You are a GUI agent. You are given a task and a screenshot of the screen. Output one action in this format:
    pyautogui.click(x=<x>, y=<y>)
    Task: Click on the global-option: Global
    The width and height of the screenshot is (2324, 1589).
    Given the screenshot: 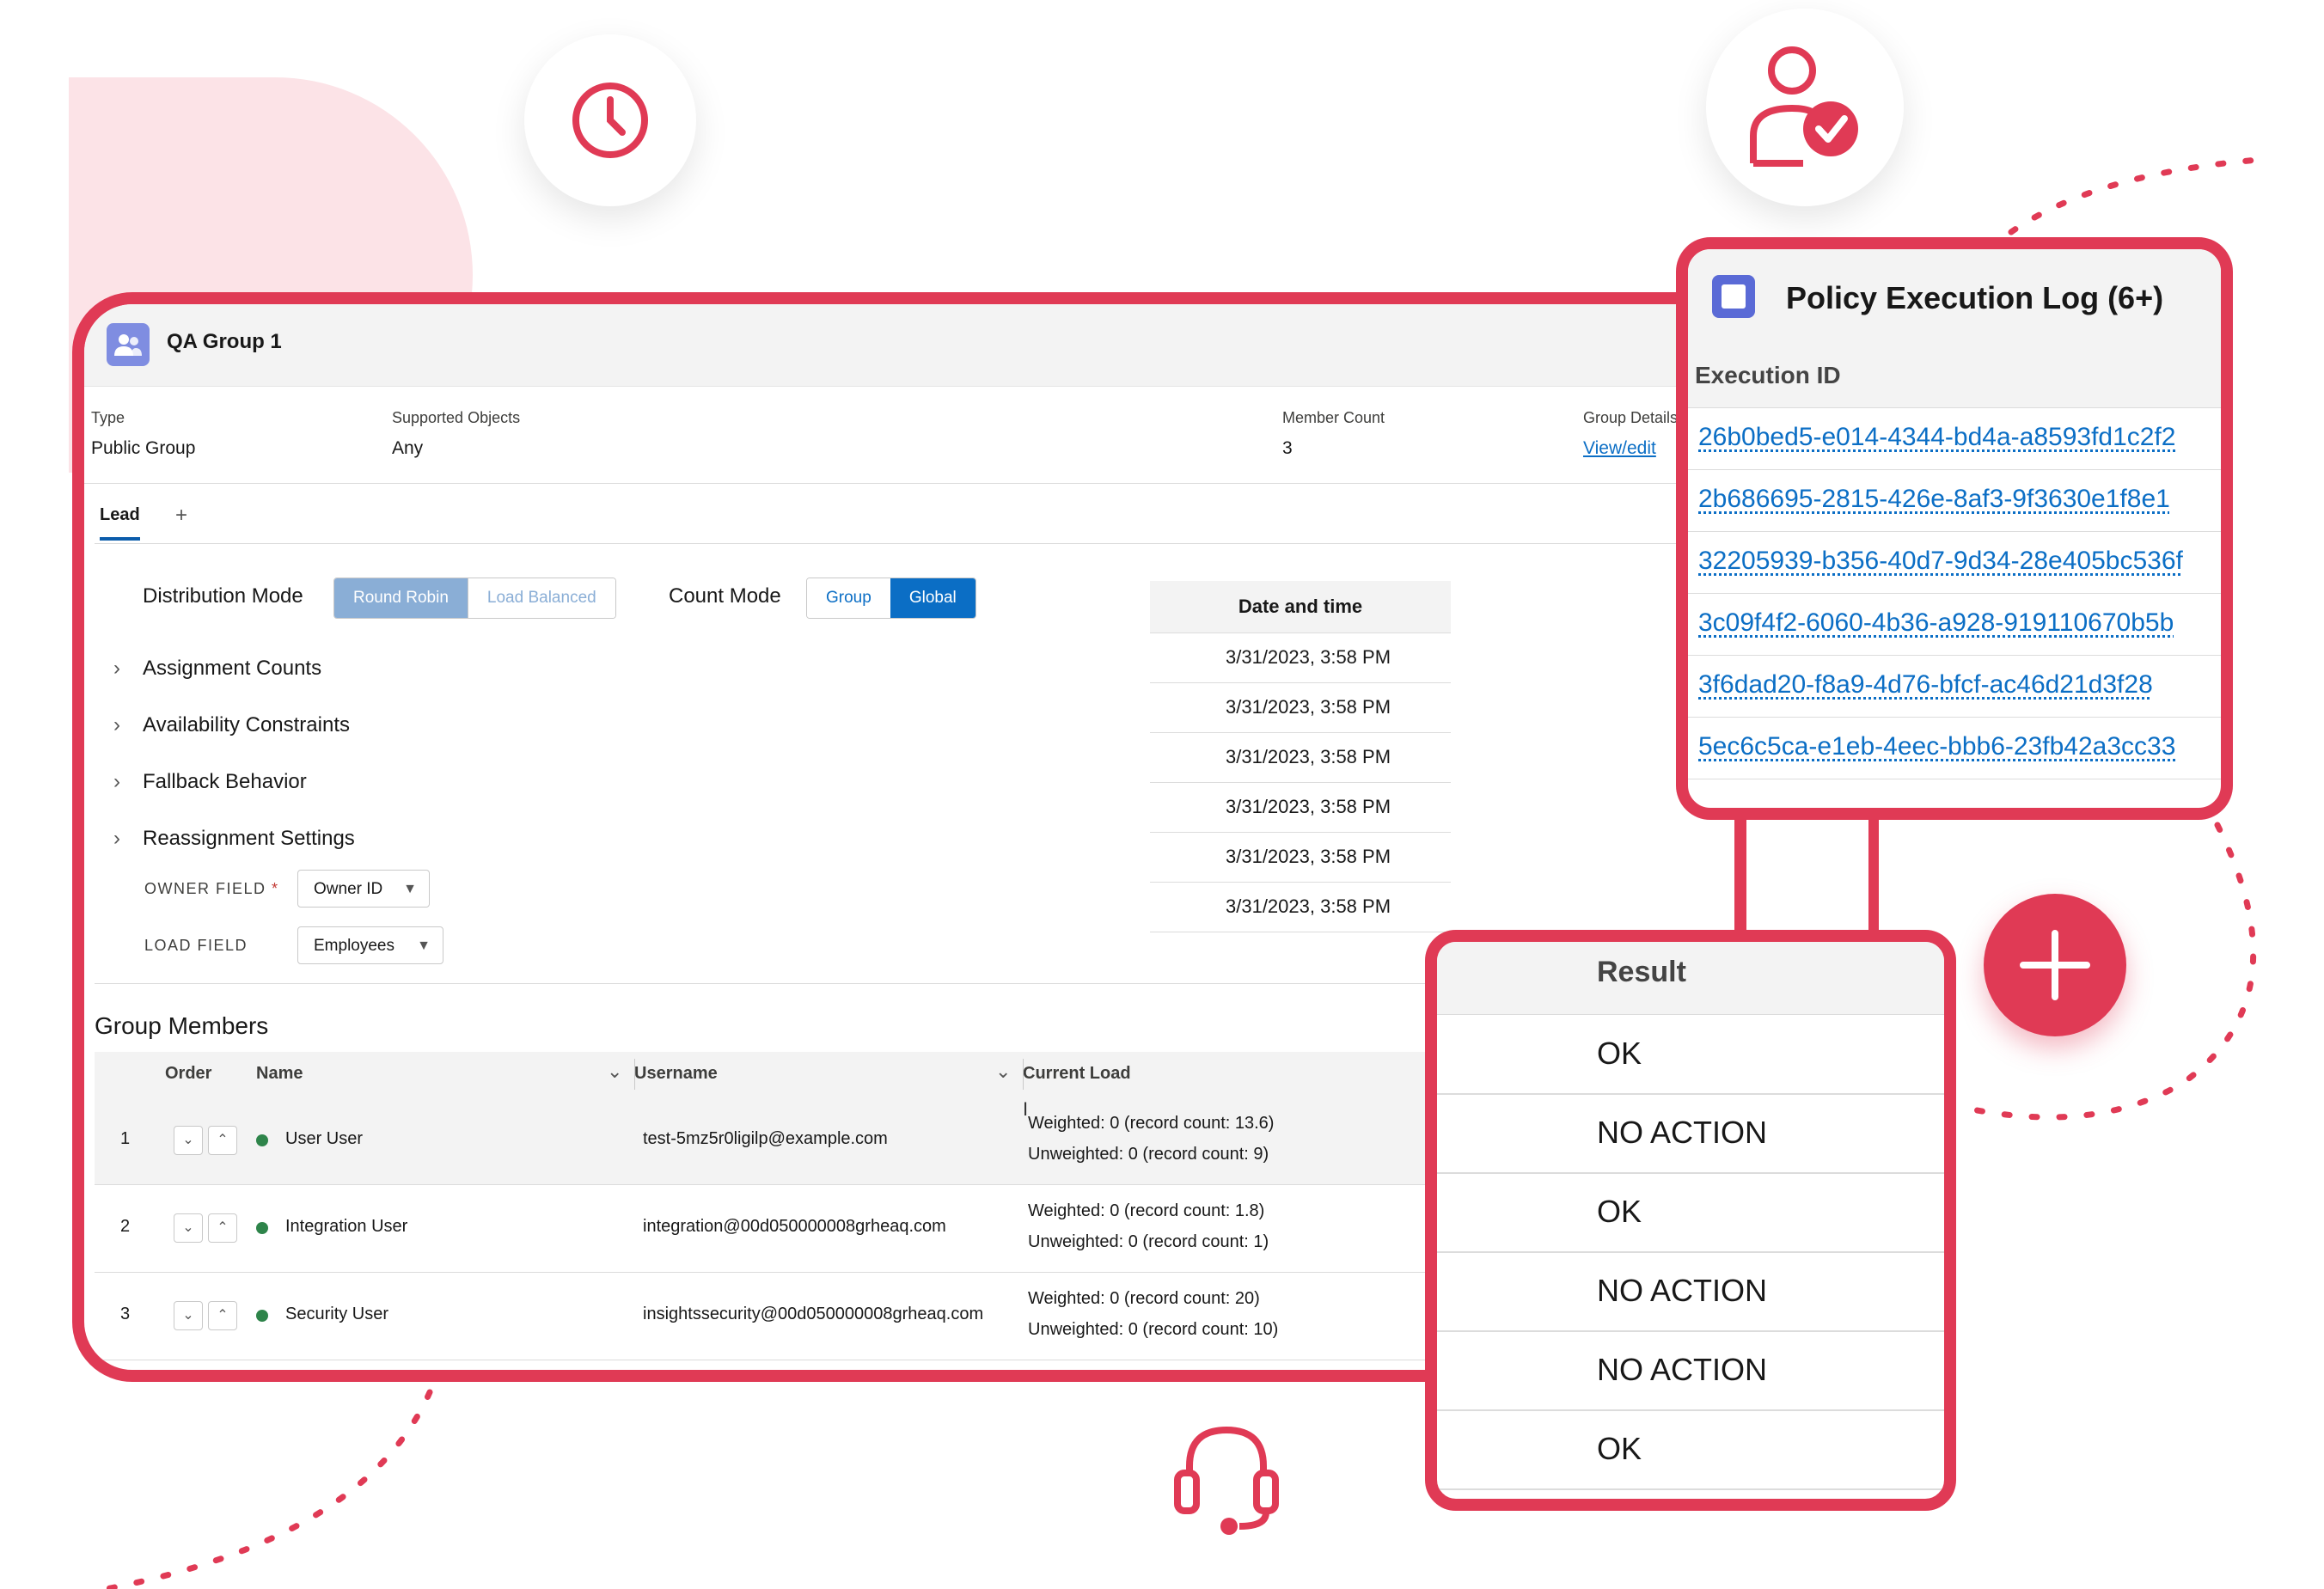 What is the action you would take?
    pyautogui.click(x=933, y=598)
    